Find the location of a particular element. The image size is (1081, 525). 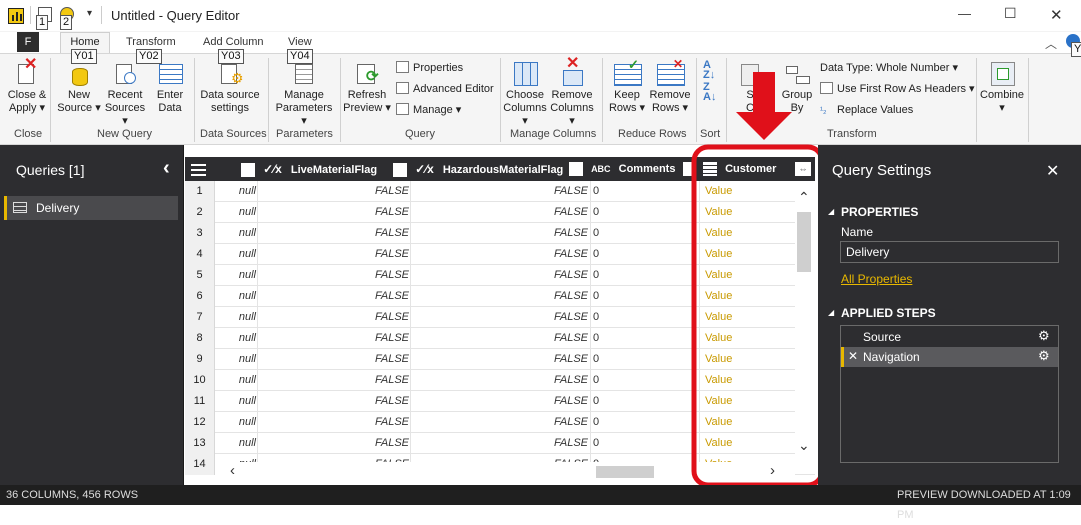

red-arrow-icon is located at coordinates (764, 106).